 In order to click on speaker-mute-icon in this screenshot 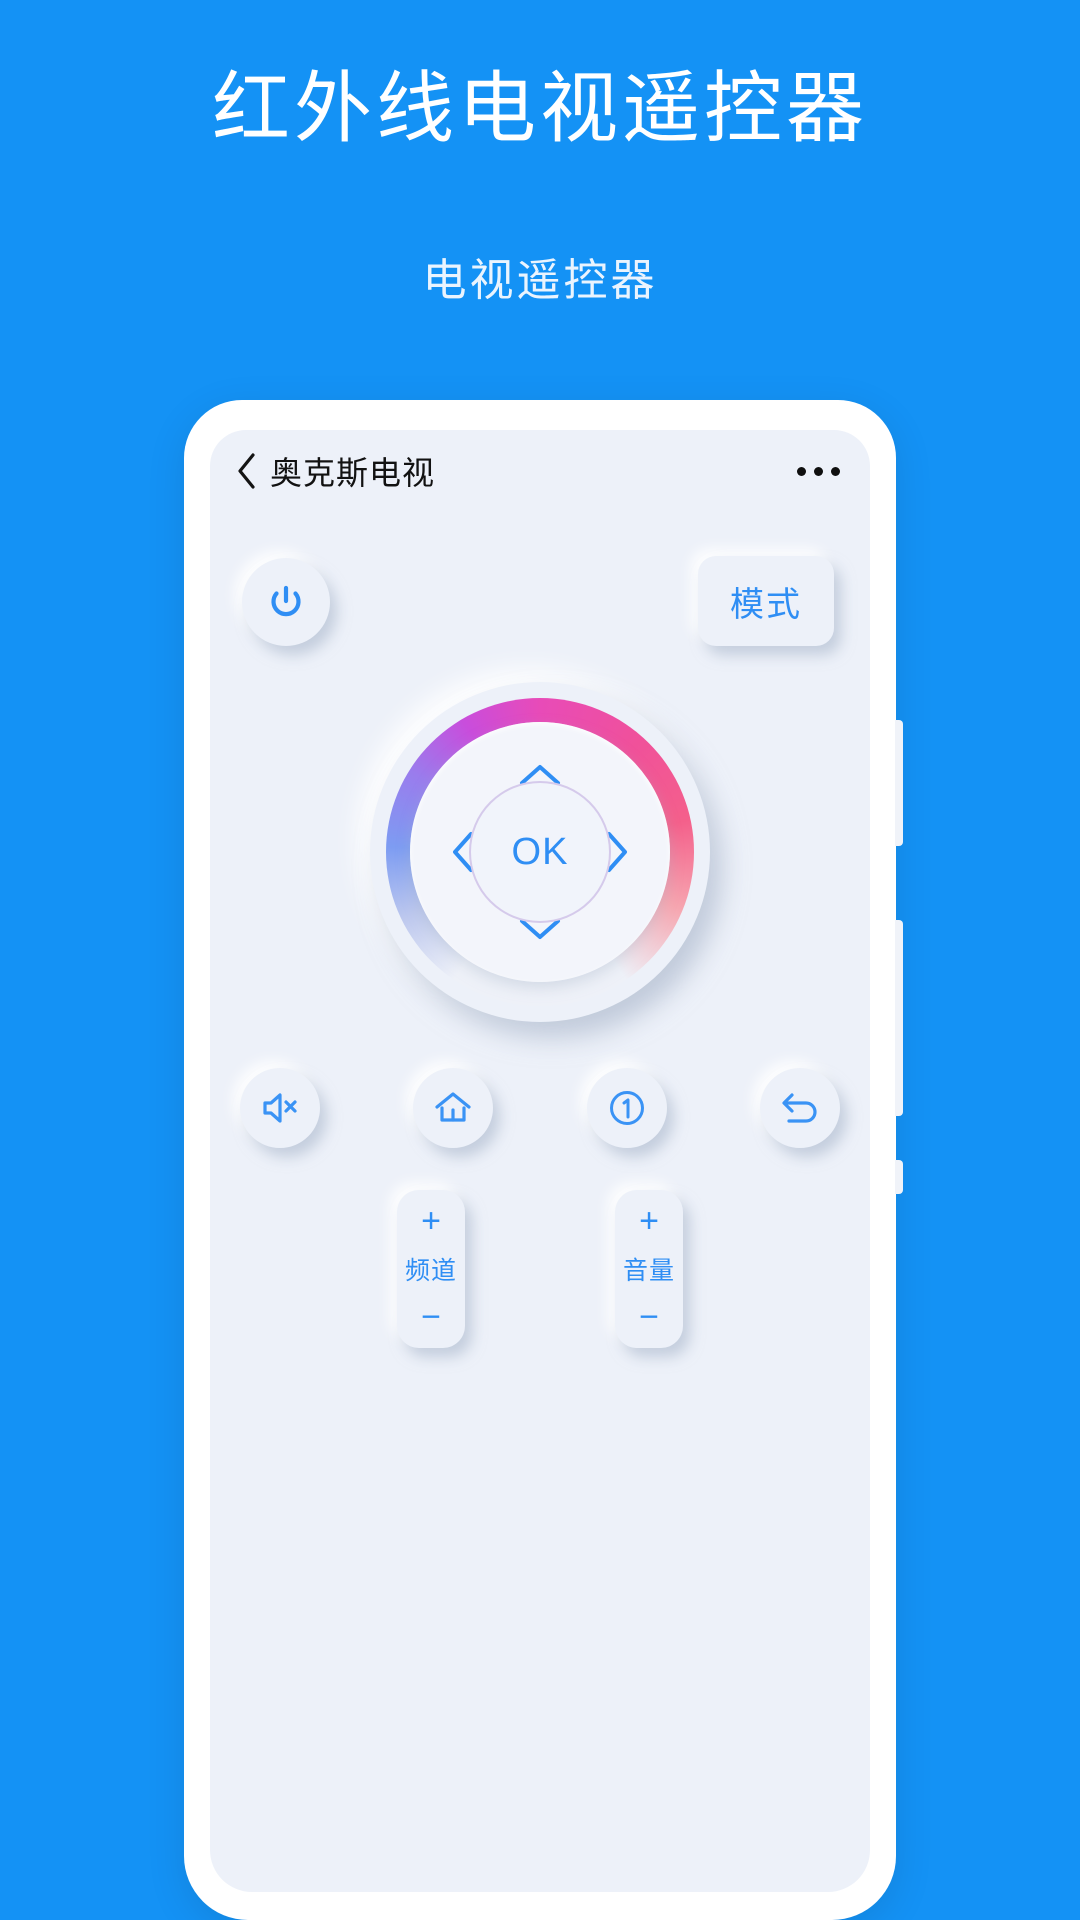, I will do `click(280, 1108)`.